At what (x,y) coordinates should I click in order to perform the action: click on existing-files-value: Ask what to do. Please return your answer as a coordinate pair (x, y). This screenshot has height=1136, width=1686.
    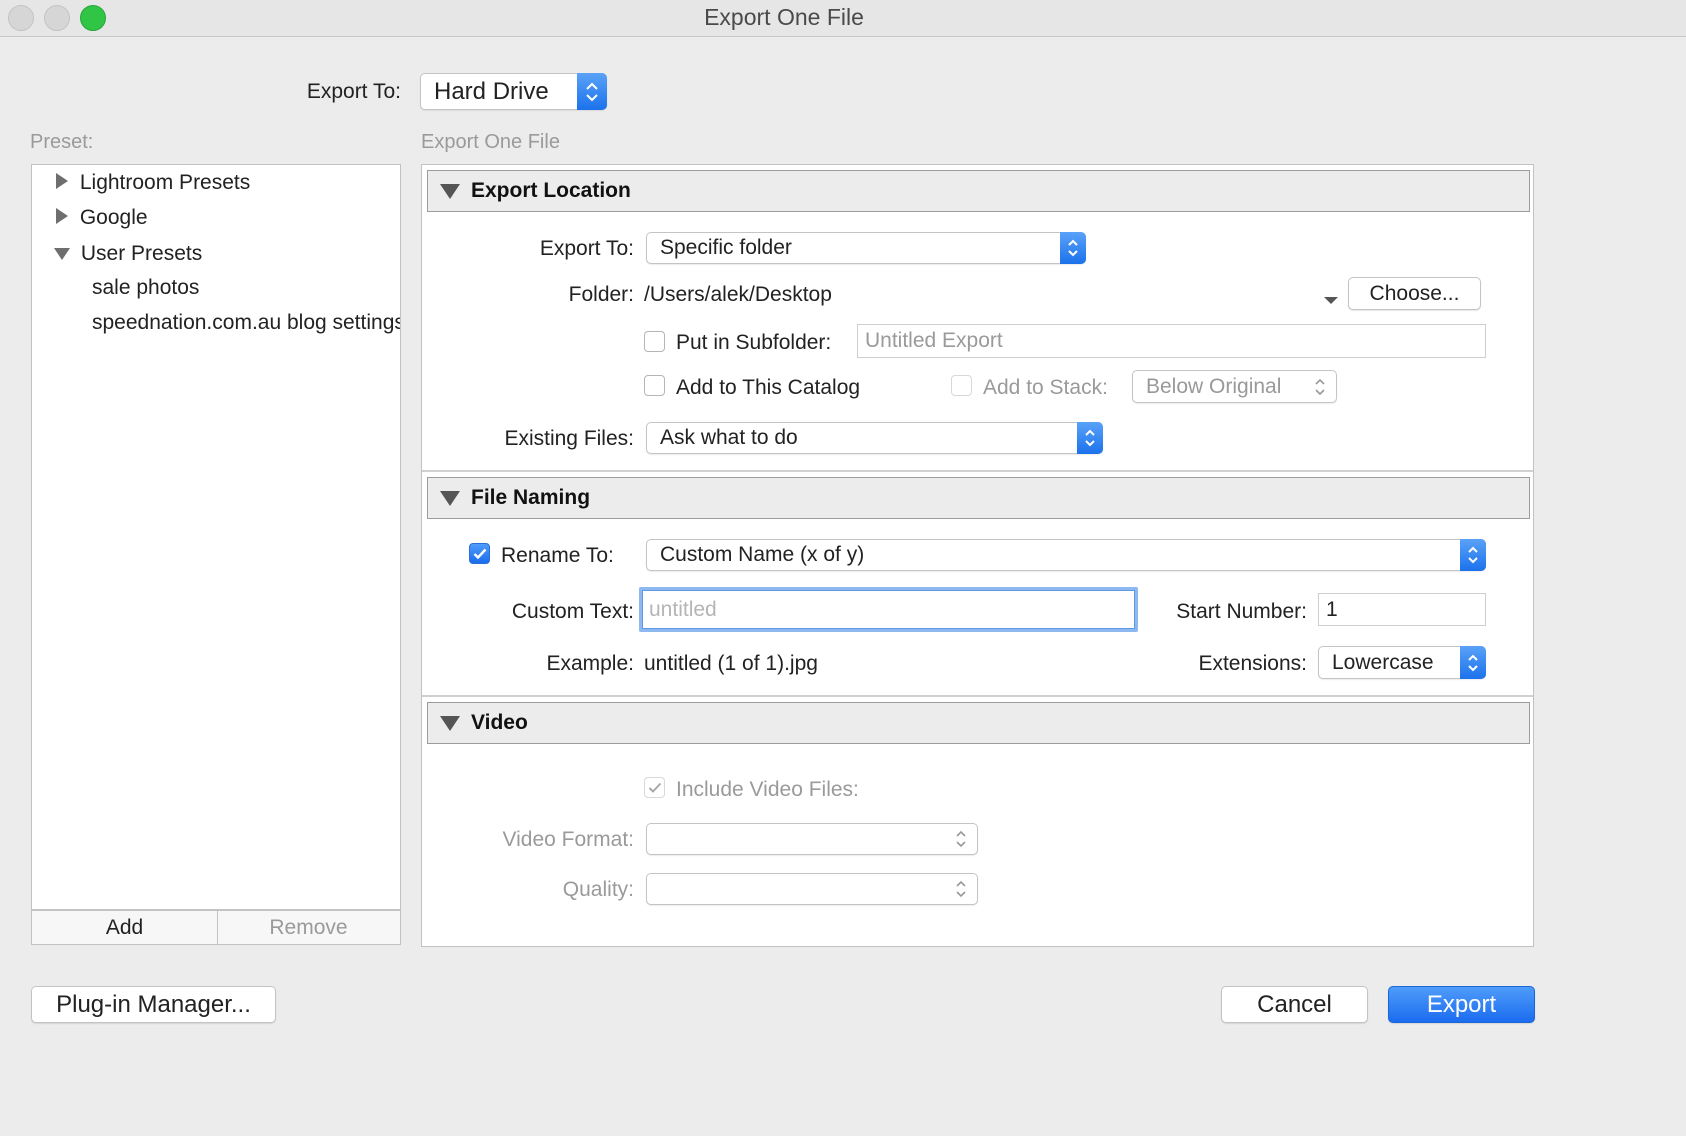
    Looking at the image, I should click on (729, 437).